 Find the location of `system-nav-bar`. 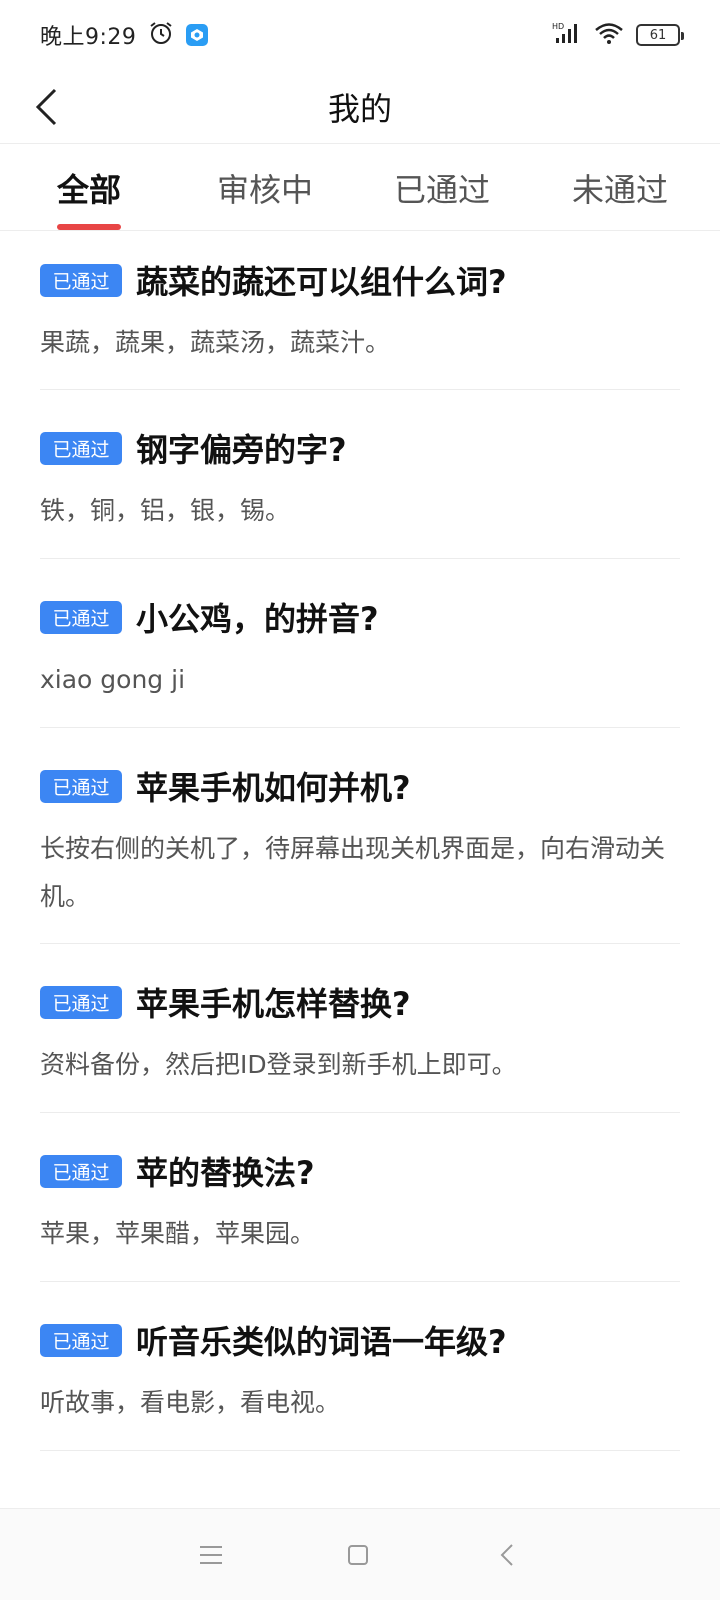

system-nav-bar is located at coordinates (360, 1554).